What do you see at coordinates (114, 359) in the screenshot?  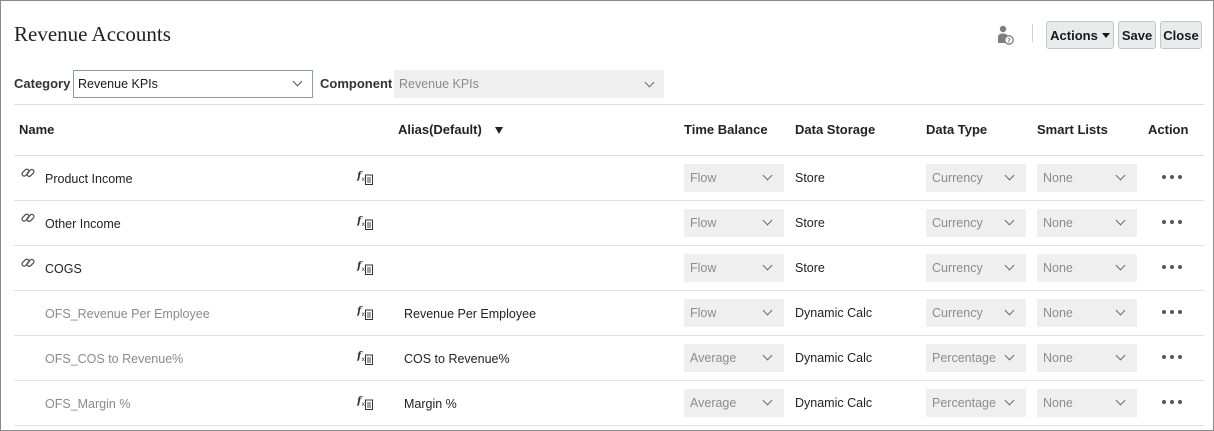 I see `row-name: OFS_COS to Revenue%` at bounding box center [114, 359].